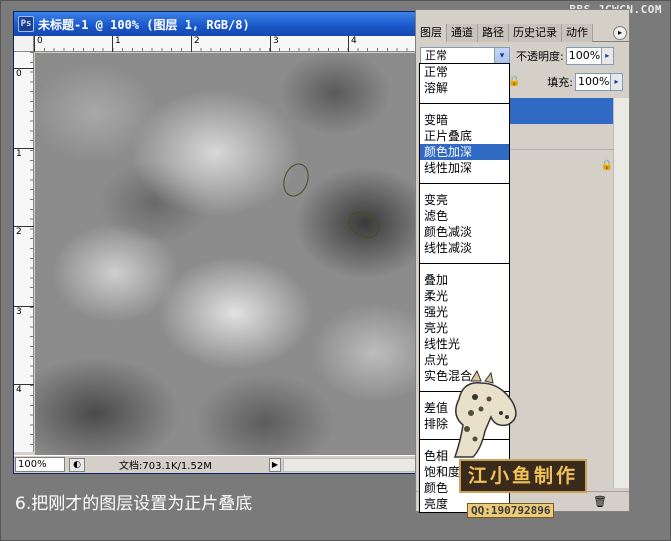 The image size is (671, 541). I want to click on layer-lock-icon: 🔒, so click(606, 165).